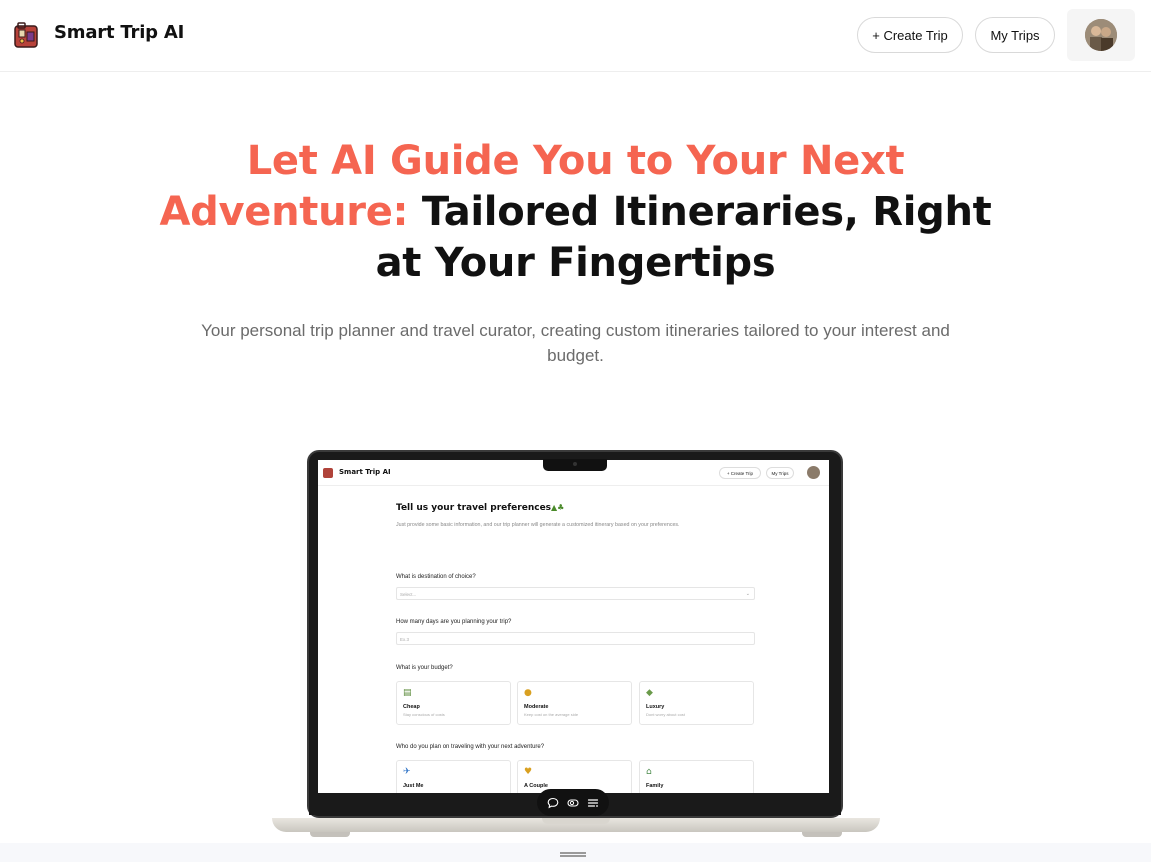 The width and height of the screenshot is (1151, 862). What do you see at coordinates (407, 772) in the screenshot?
I see `airplane-icon: ✈` at bounding box center [407, 772].